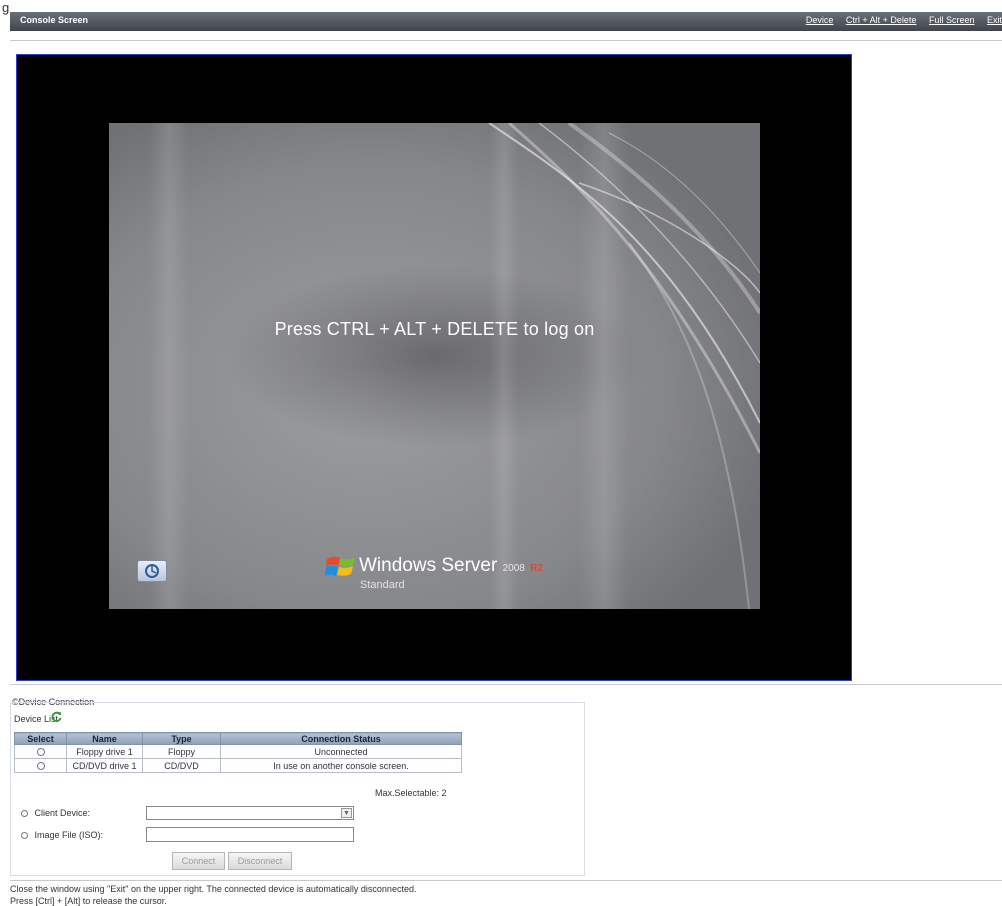  Describe the element at coordinates (250, 813) in the screenshot. I see `client-device-select: ▼` at that location.